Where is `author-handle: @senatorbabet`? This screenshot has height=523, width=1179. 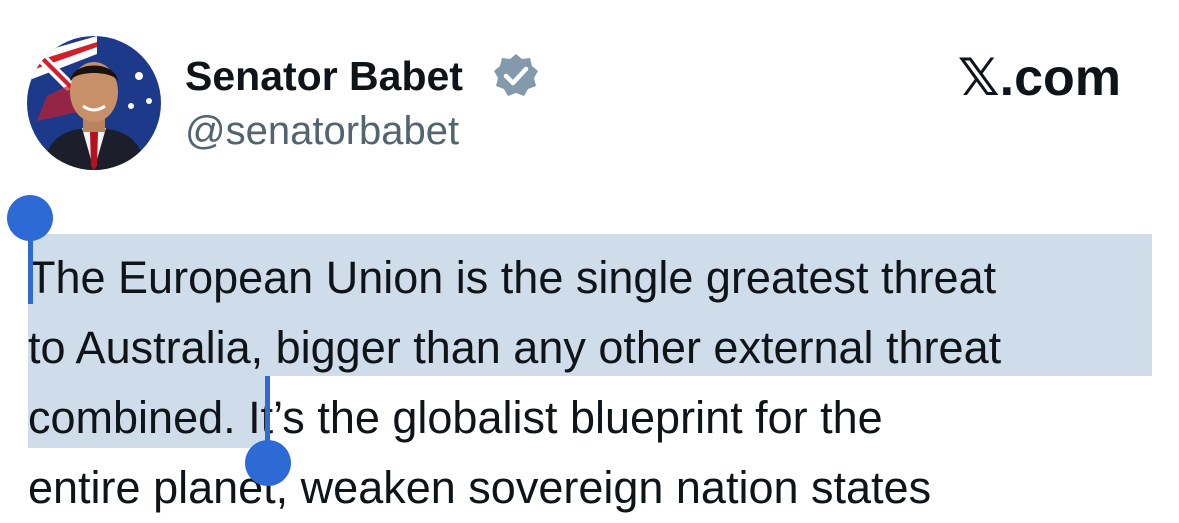
author-handle: @senatorbabet is located at coordinates (322, 131).